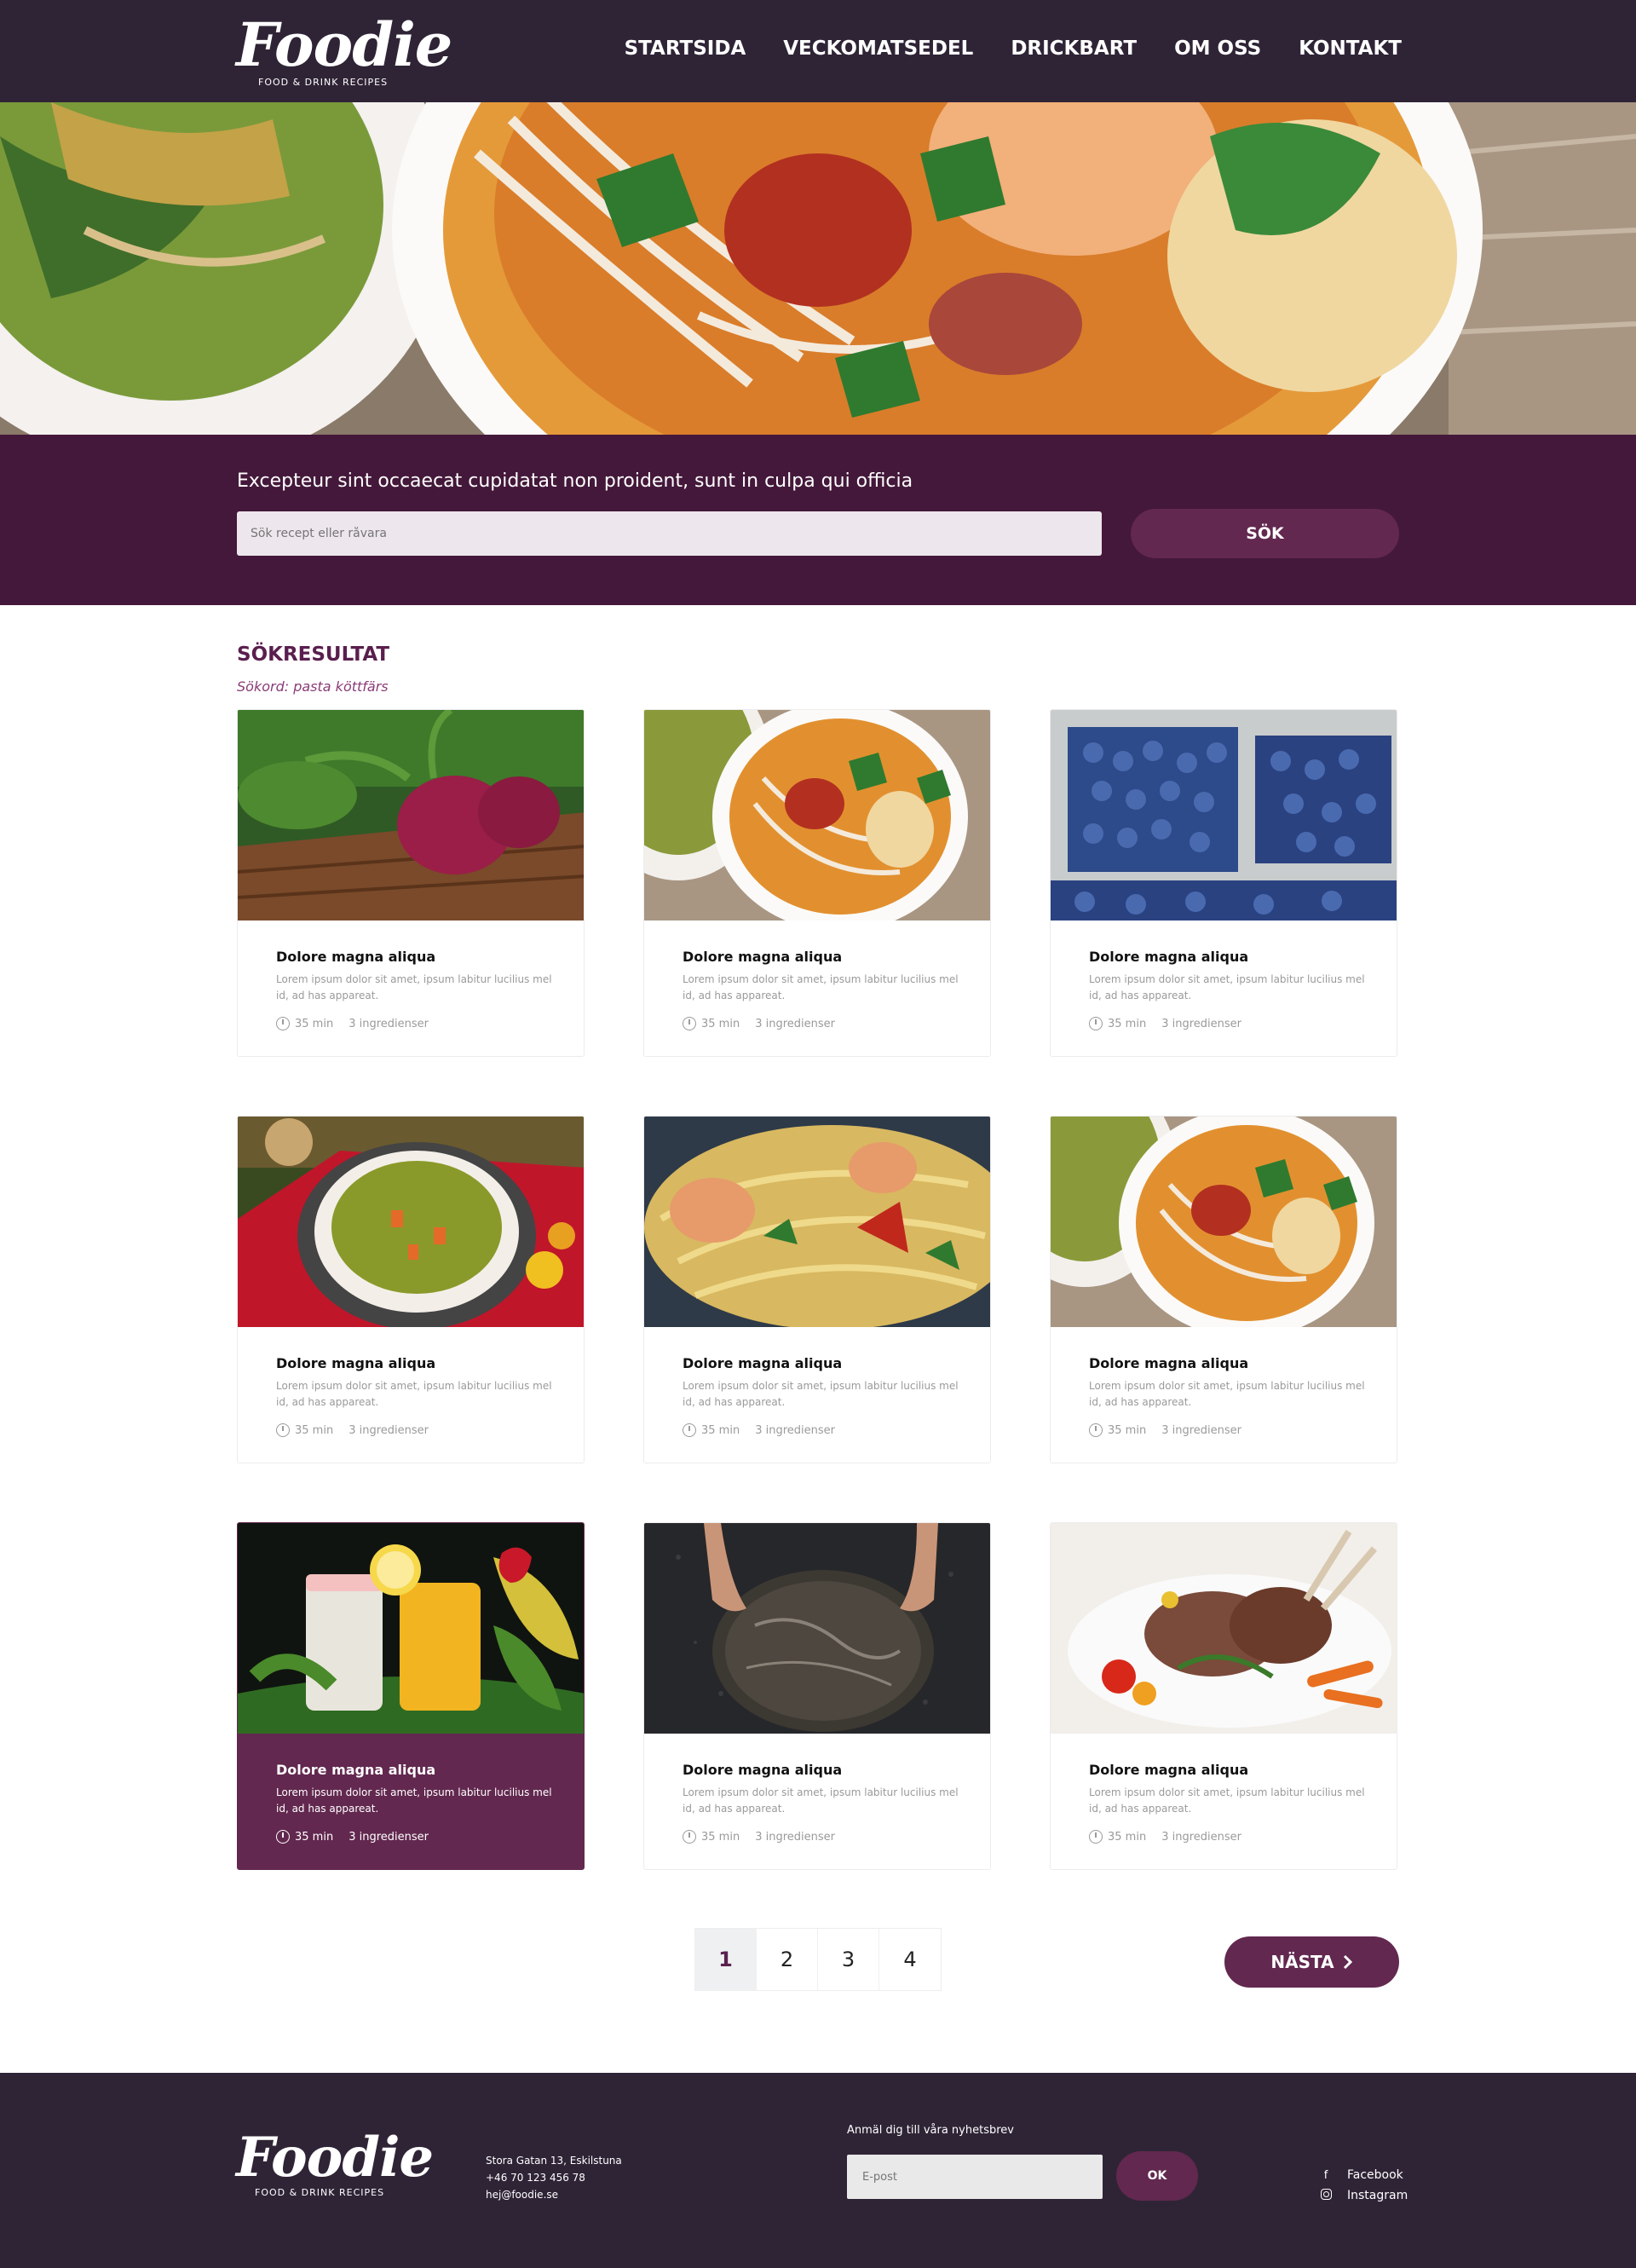 Image resolution: width=1636 pixels, height=2268 pixels. What do you see at coordinates (930, 2130) in the screenshot?
I see `newsletter-label: Anmäl dig till våra nyhetsbrev` at bounding box center [930, 2130].